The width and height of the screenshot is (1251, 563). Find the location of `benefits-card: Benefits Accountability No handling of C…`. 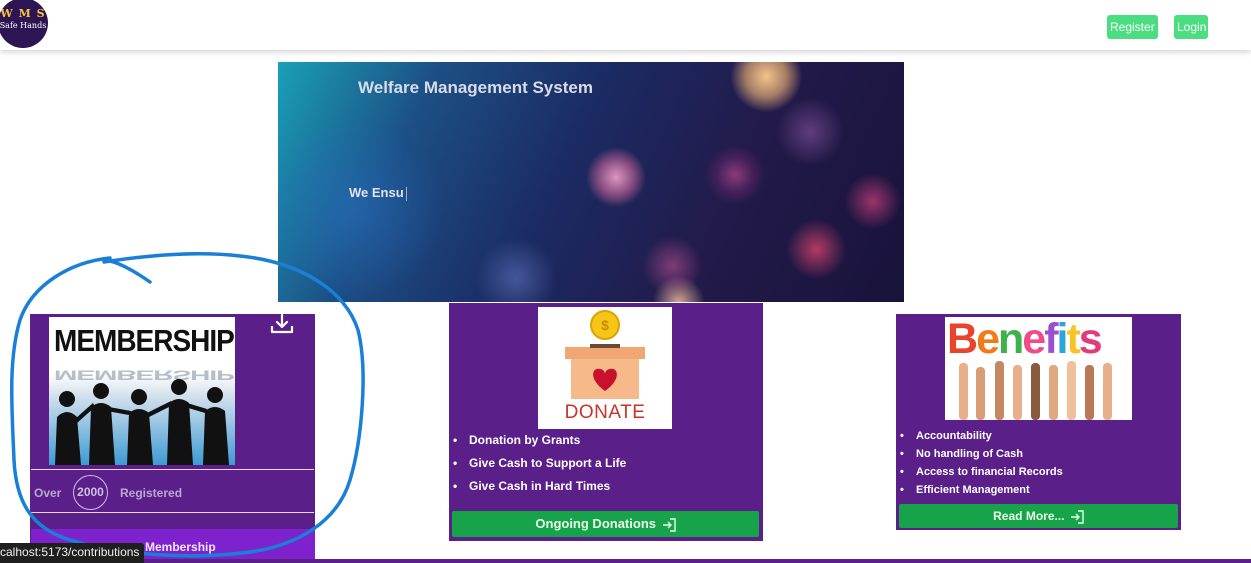

benefits-card: Benefits Accountability No handling of C… is located at coordinates (1038, 422).